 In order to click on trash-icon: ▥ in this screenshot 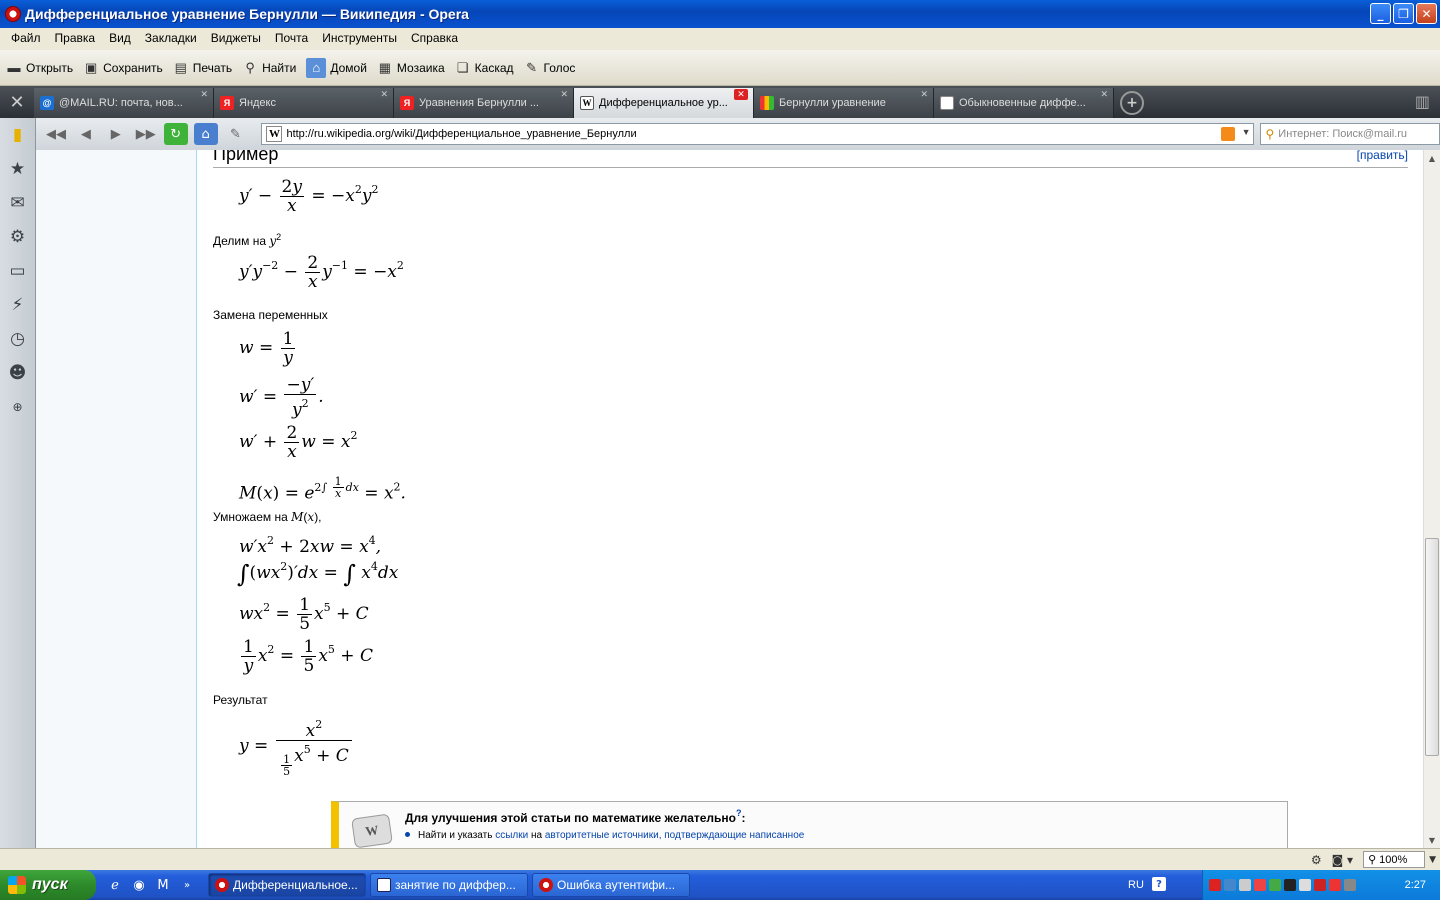, I will do `click(1422, 101)`.